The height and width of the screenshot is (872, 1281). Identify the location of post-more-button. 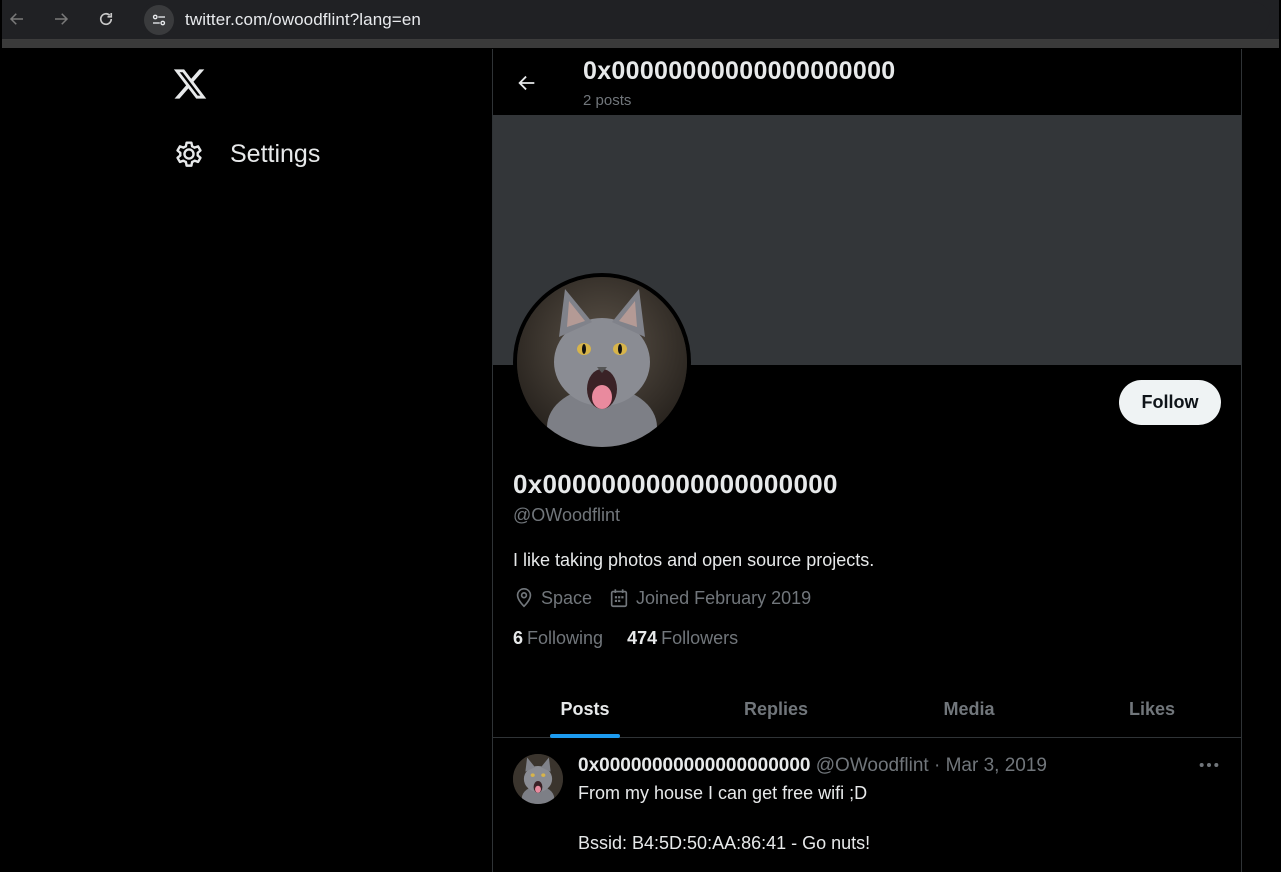
(1209, 765).